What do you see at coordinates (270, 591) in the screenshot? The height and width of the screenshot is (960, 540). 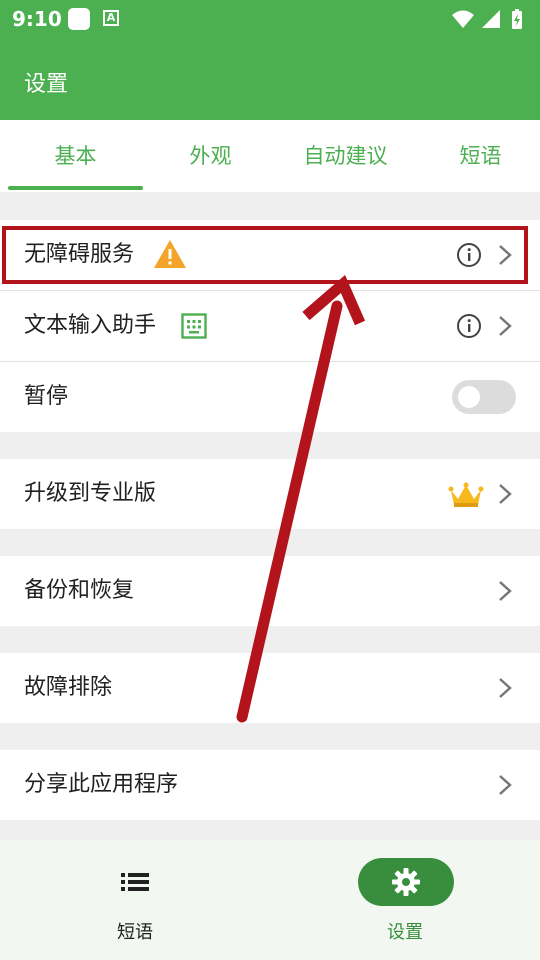 I see `backup-restore-row: 备份和恢复` at bounding box center [270, 591].